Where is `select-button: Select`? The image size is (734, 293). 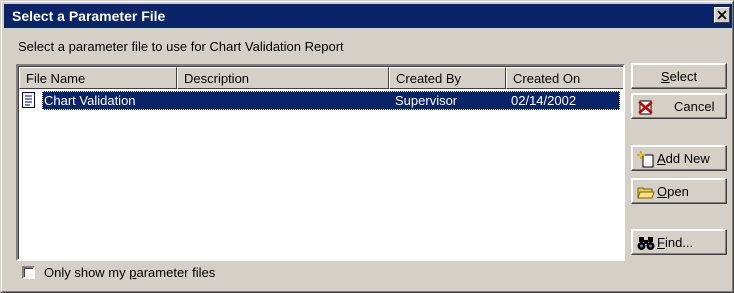
select-button: Select is located at coordinates (679, 76).